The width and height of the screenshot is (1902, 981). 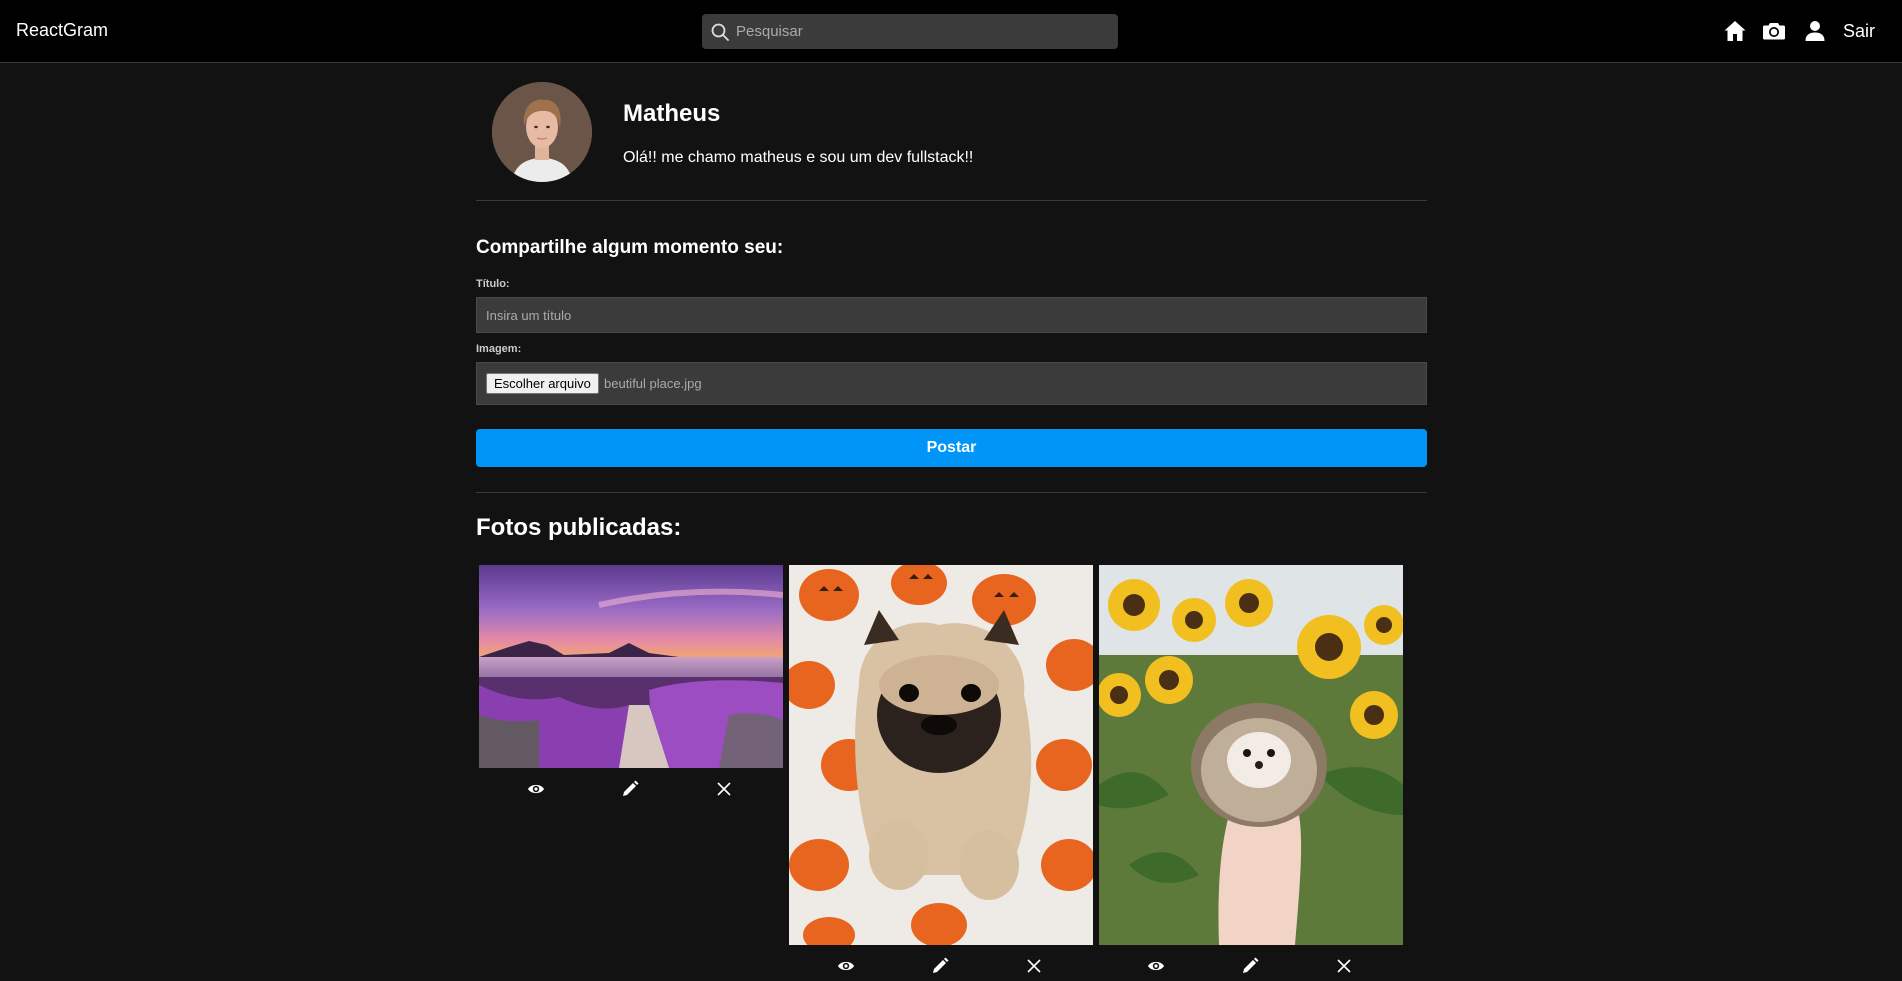 What do you see at coordinates (631, 666) in the screenshot?
I see `photo-lake-sunset` at bounding box center [631, 666].